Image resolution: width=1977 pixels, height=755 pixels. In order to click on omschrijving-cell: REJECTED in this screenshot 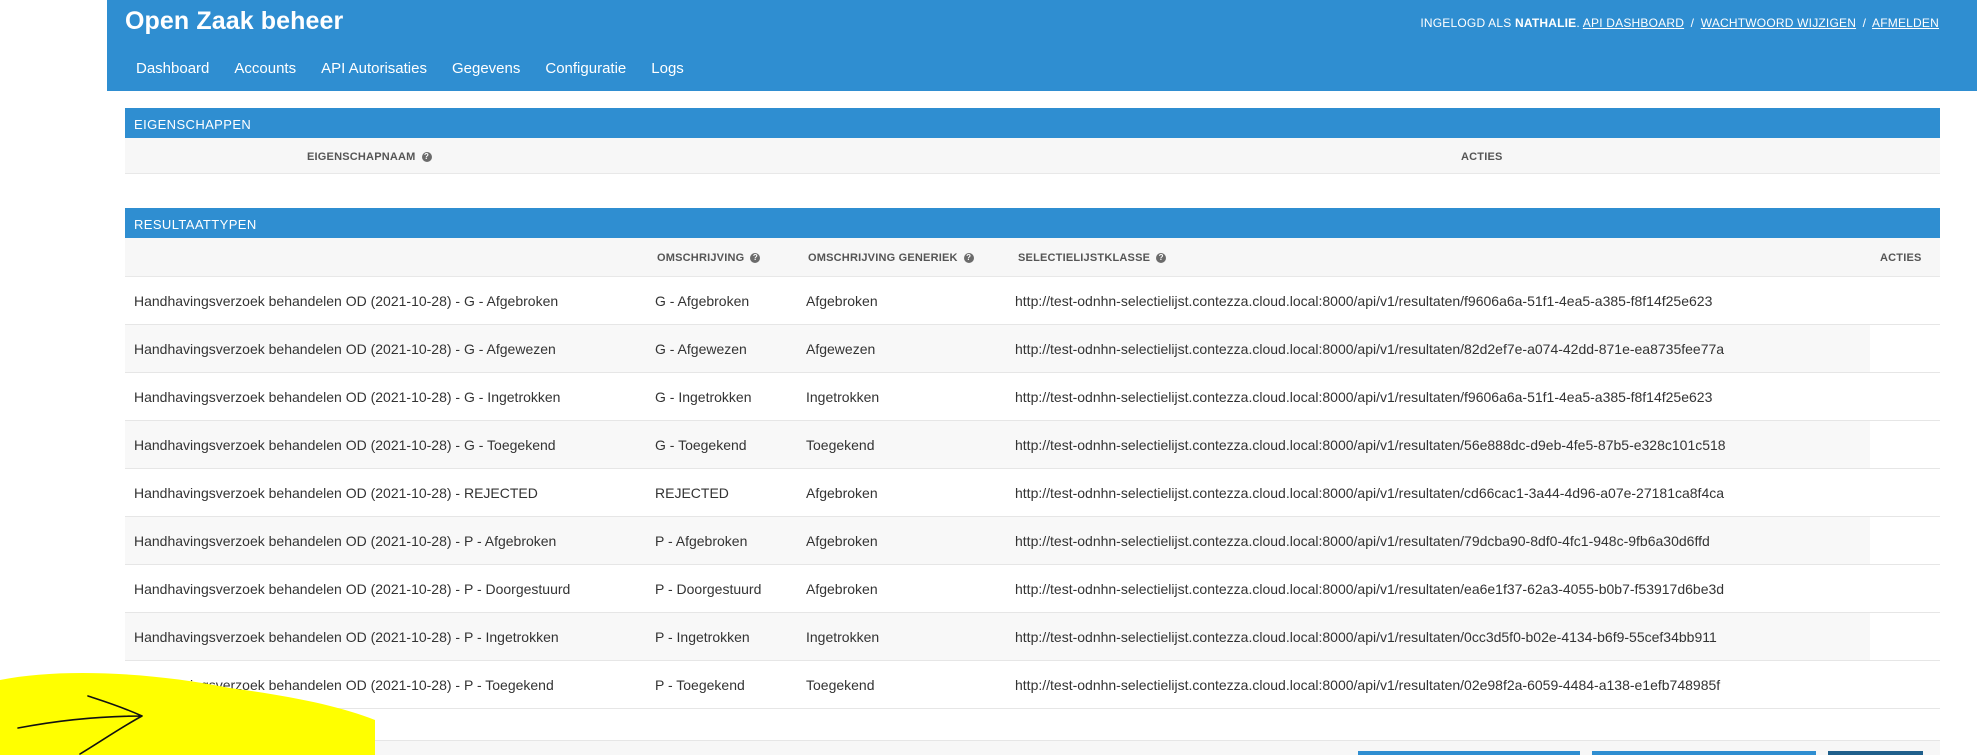, I will do `click(692, 493)`.